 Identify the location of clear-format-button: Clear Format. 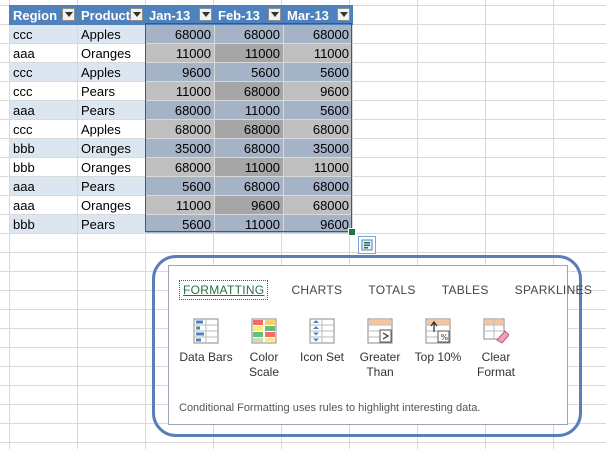
(496, 349).